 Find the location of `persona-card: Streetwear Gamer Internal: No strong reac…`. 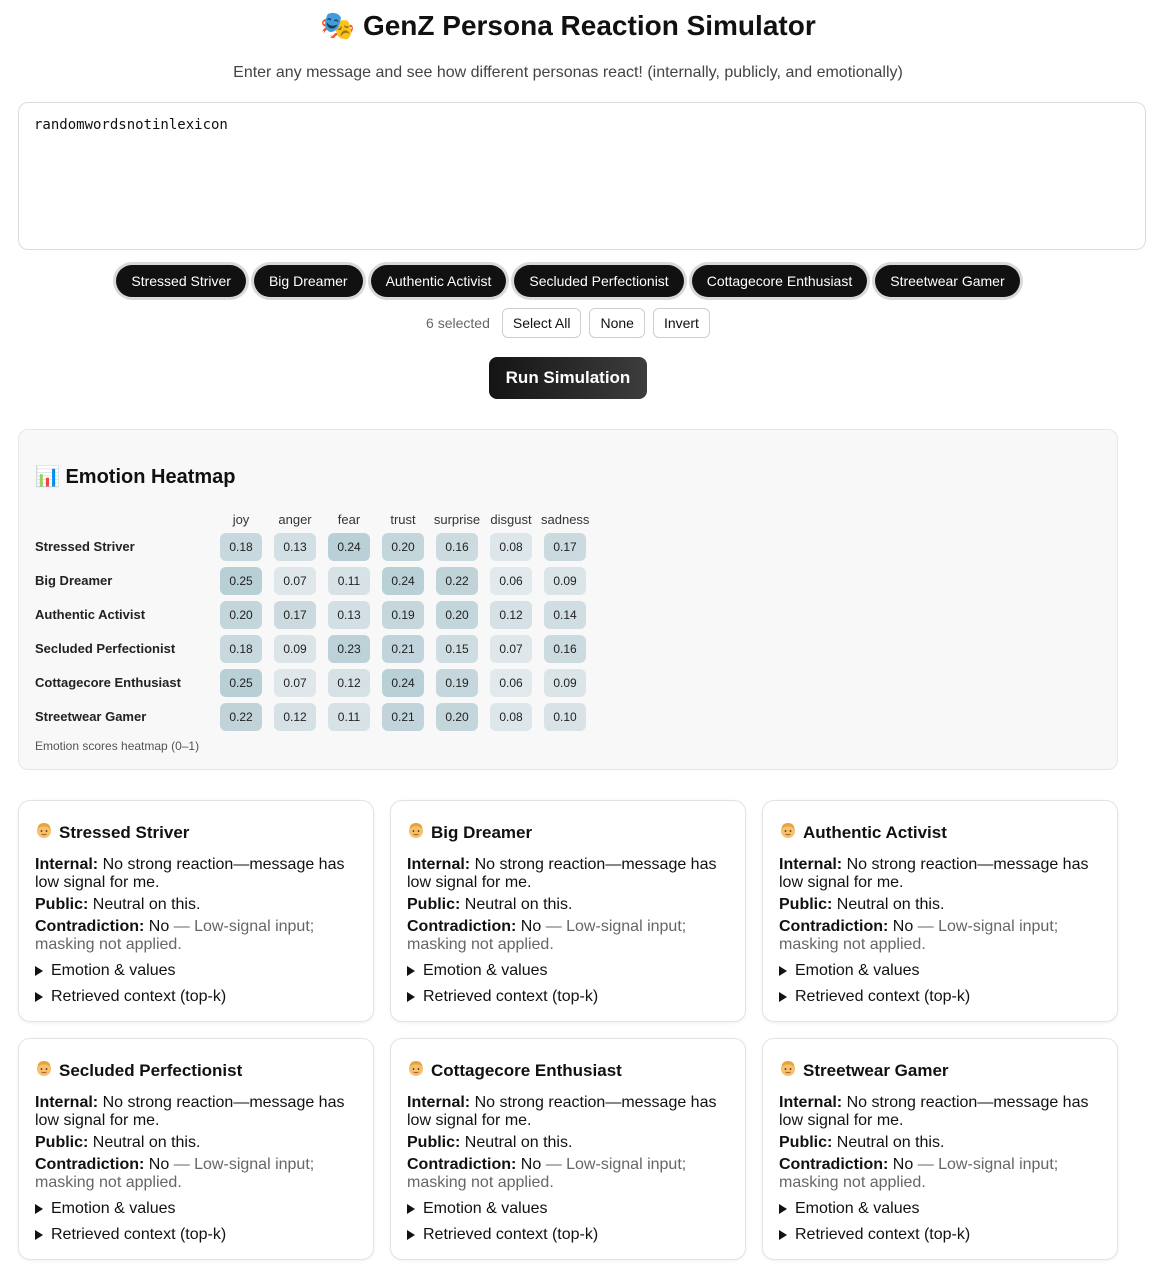

persona-card: Streetwear Gamer Internal: No strong reac… is located at coordinates (940, 1149).